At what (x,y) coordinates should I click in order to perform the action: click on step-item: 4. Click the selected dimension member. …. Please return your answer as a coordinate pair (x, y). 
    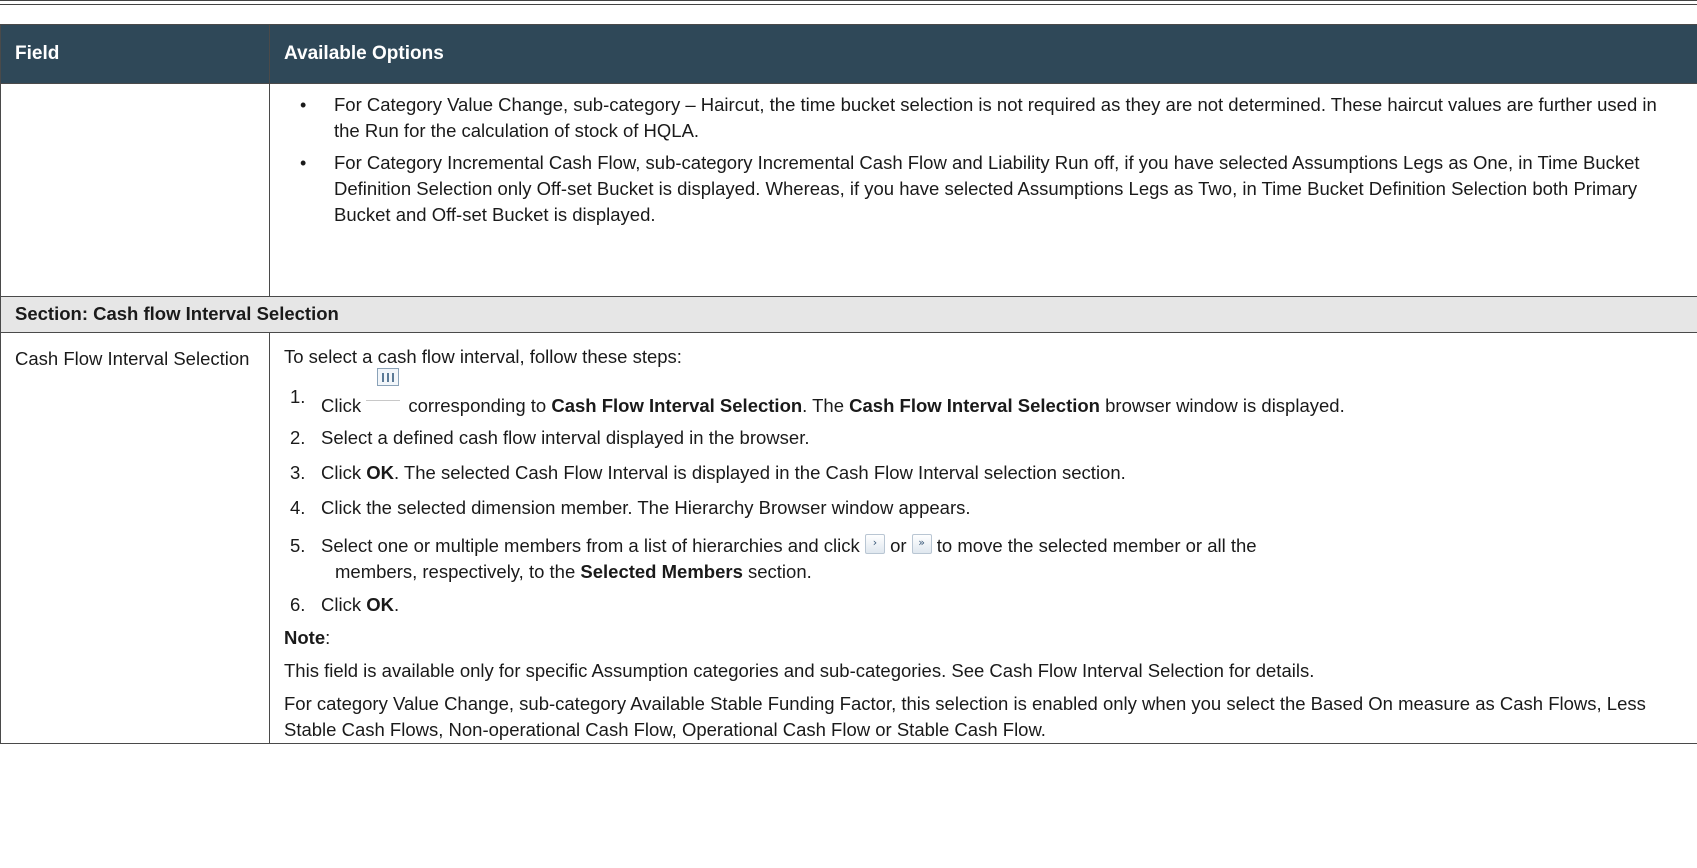
    Looking at the image, I should click on (985, 508).